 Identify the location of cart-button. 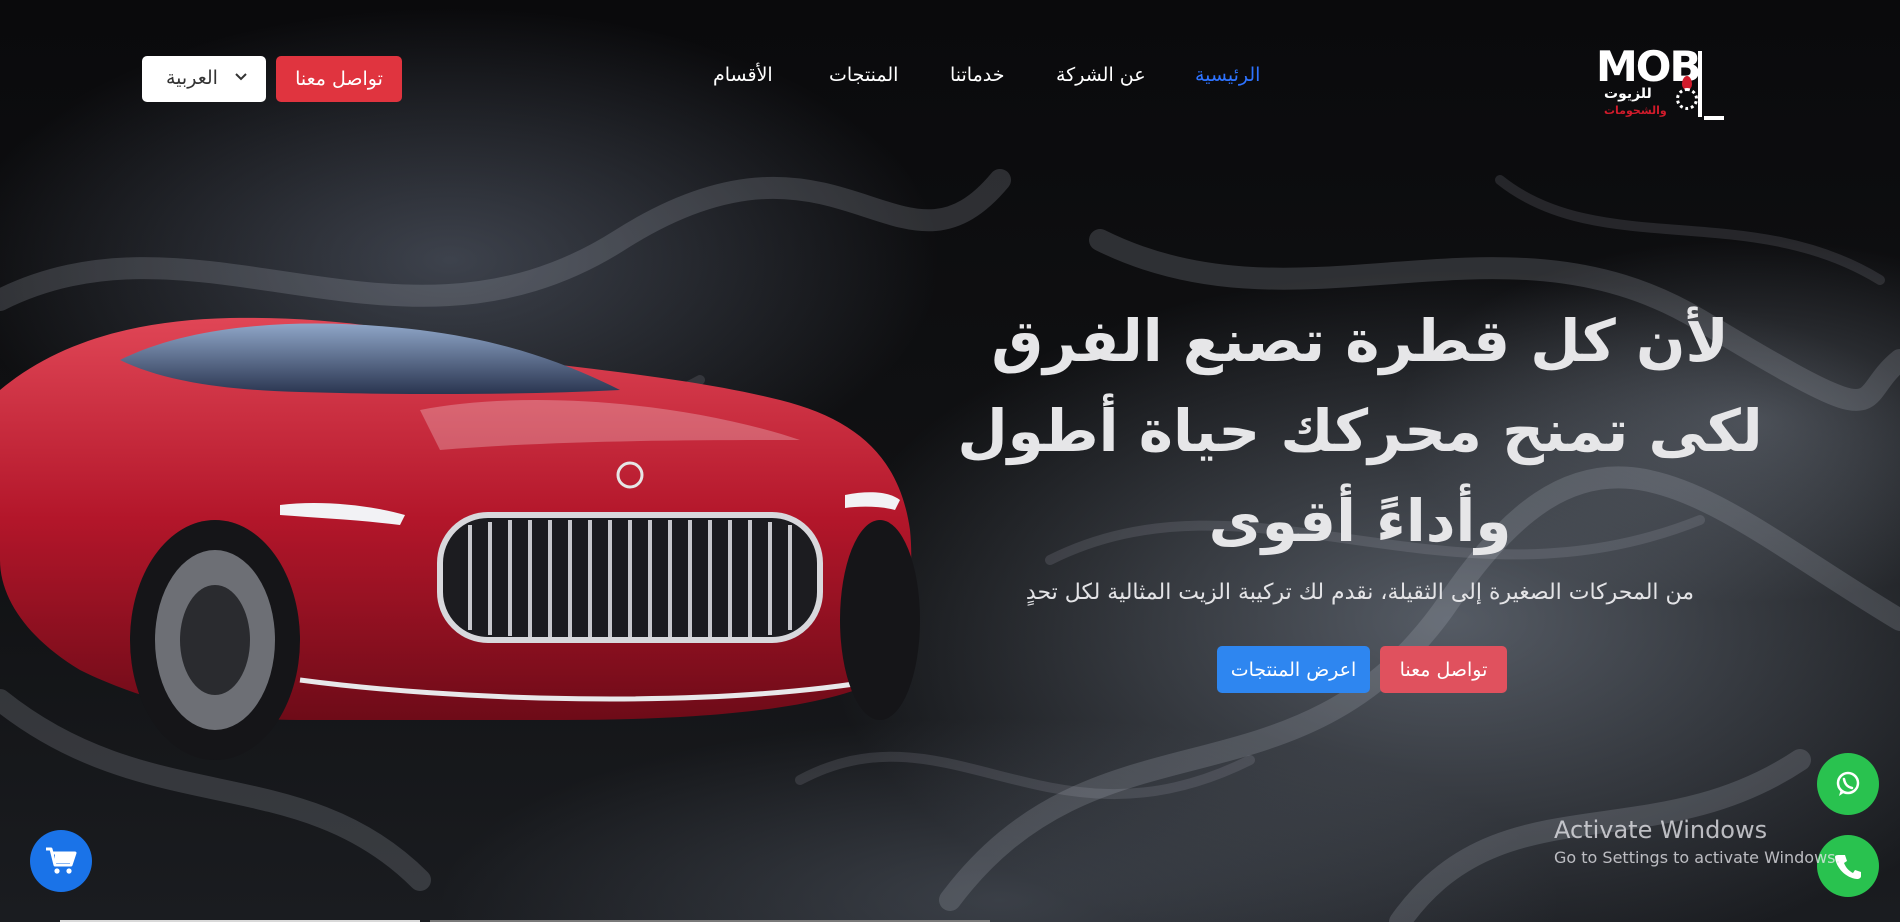
(61, 861).